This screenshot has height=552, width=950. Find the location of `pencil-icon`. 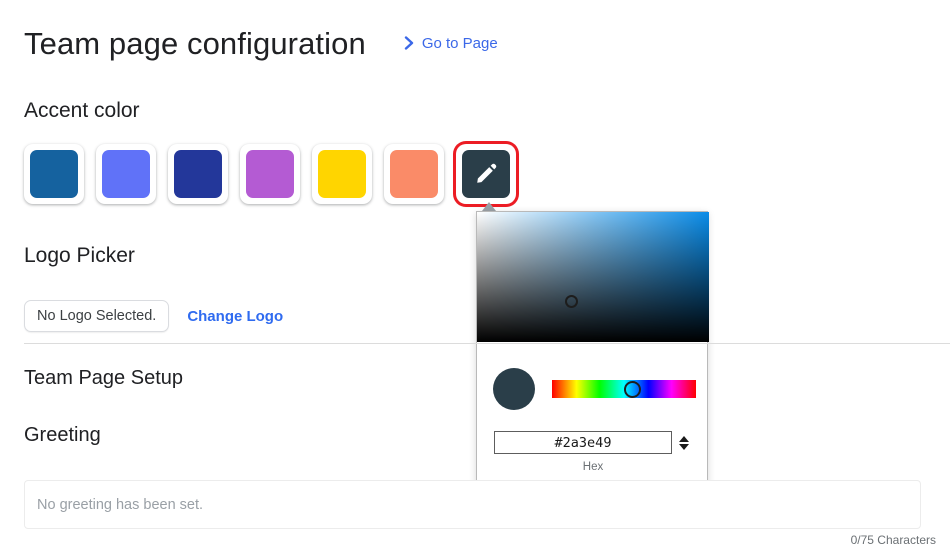

pencil-icon is located at coordinates (487, 173).